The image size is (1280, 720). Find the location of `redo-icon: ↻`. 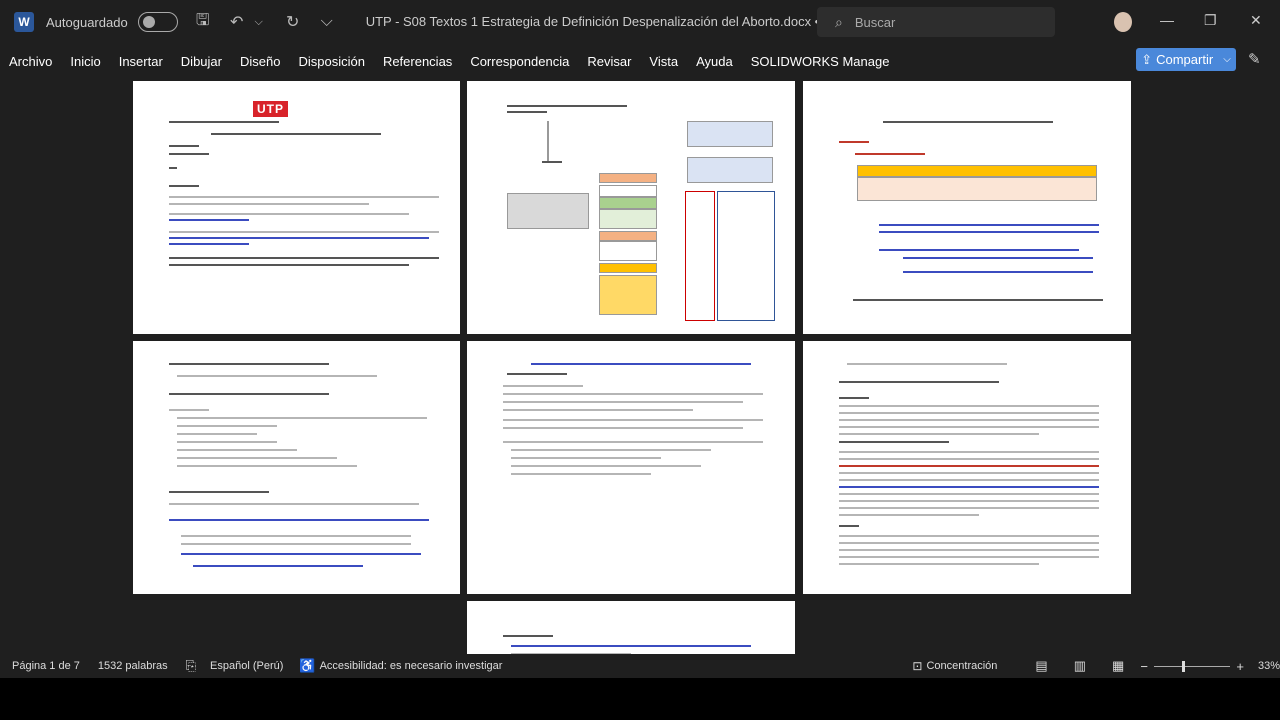

redo-icon: ↻ is located at coordinates (293, 22).